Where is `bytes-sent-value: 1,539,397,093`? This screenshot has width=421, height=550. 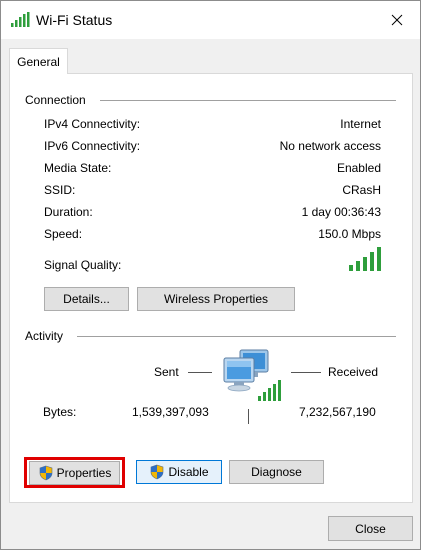 bytes-sent-value: 1,539,397,093 is located at coordinates (170, 412).